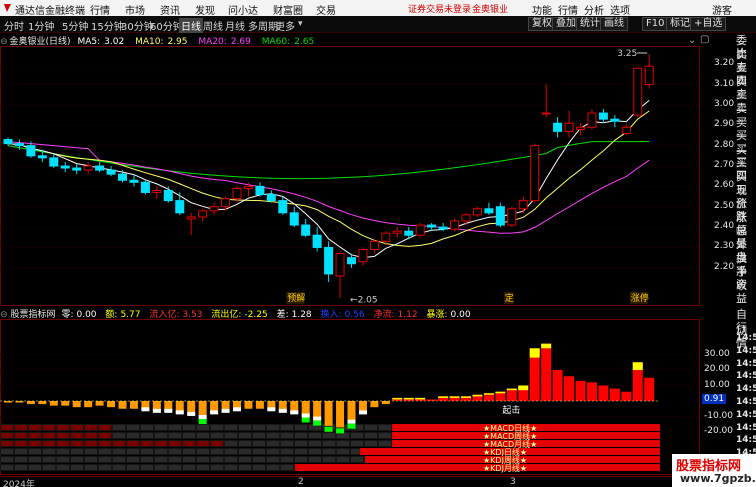 This screenshot has height=487, width=756. I want to click on login-status: 证券交易未登录, so click(439, 8).